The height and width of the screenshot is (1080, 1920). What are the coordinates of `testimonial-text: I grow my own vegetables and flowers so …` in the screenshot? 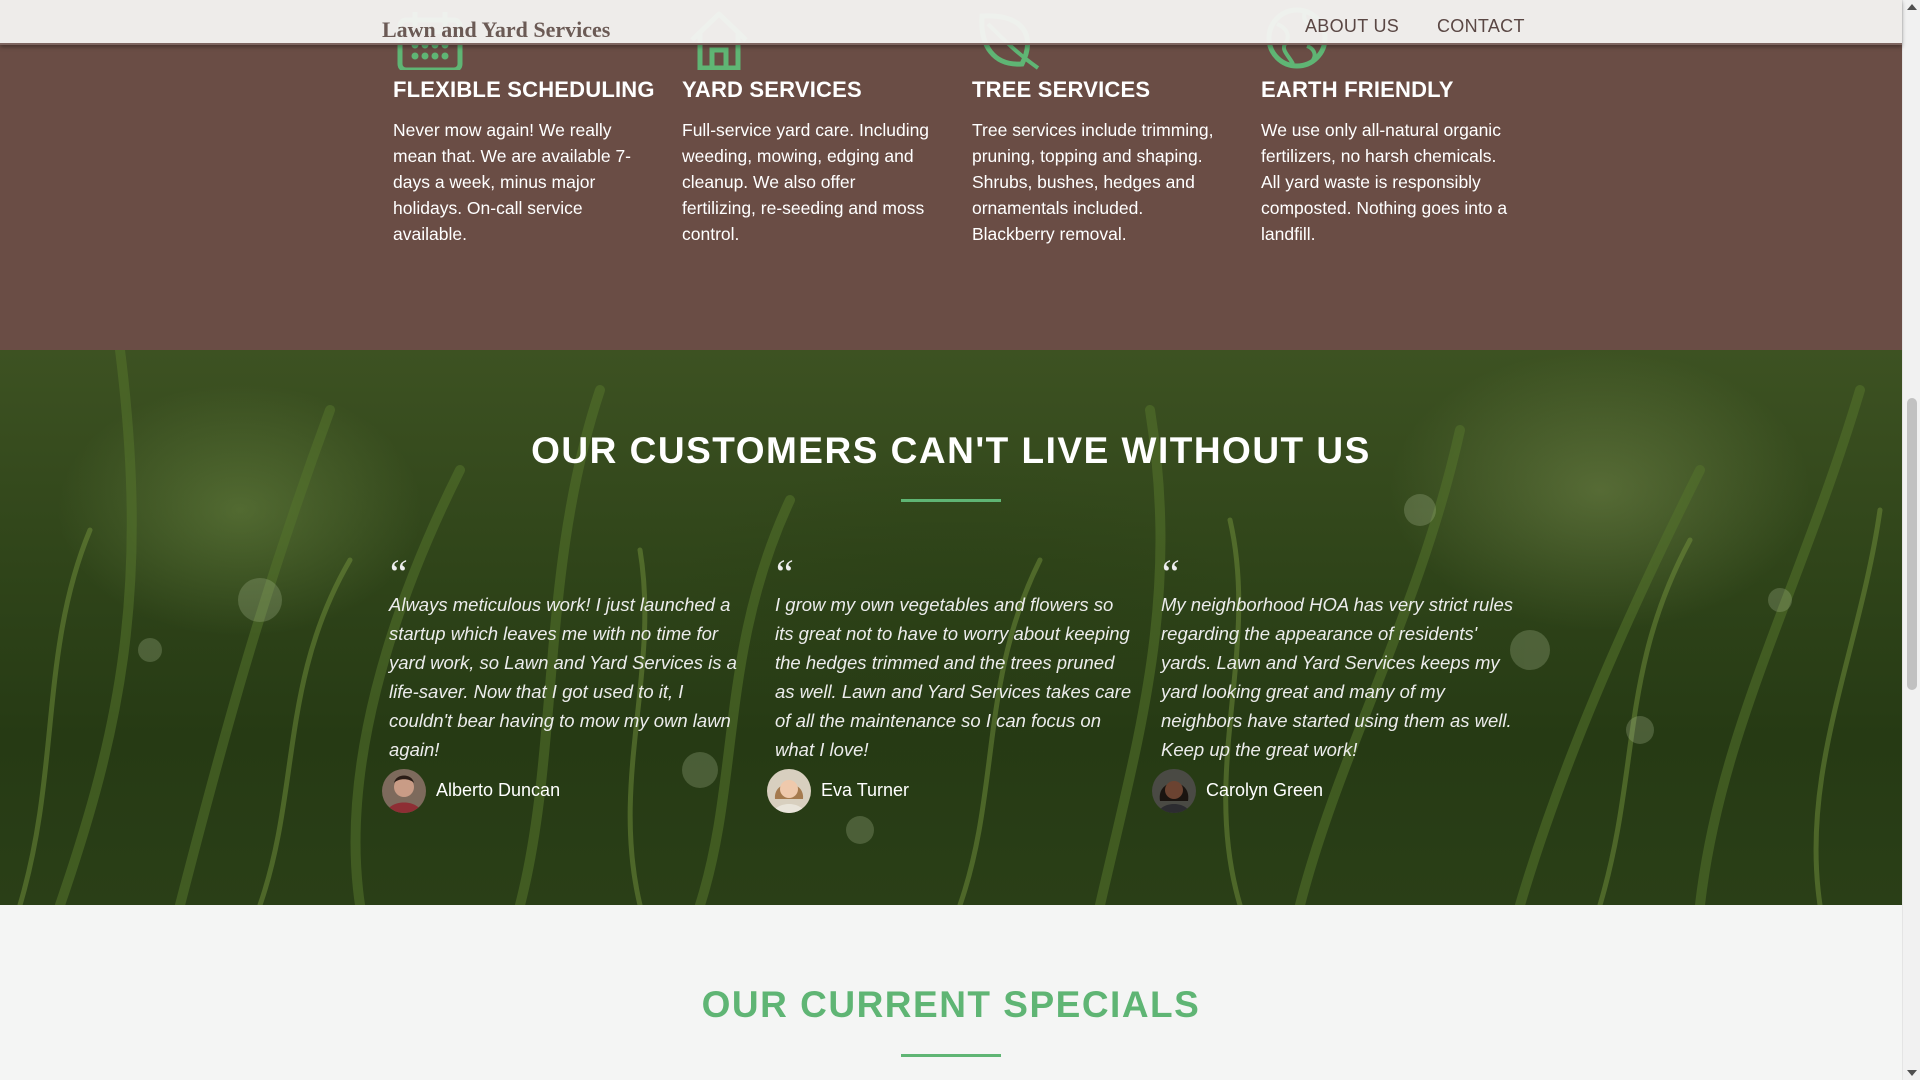 It's located at (953, 677).